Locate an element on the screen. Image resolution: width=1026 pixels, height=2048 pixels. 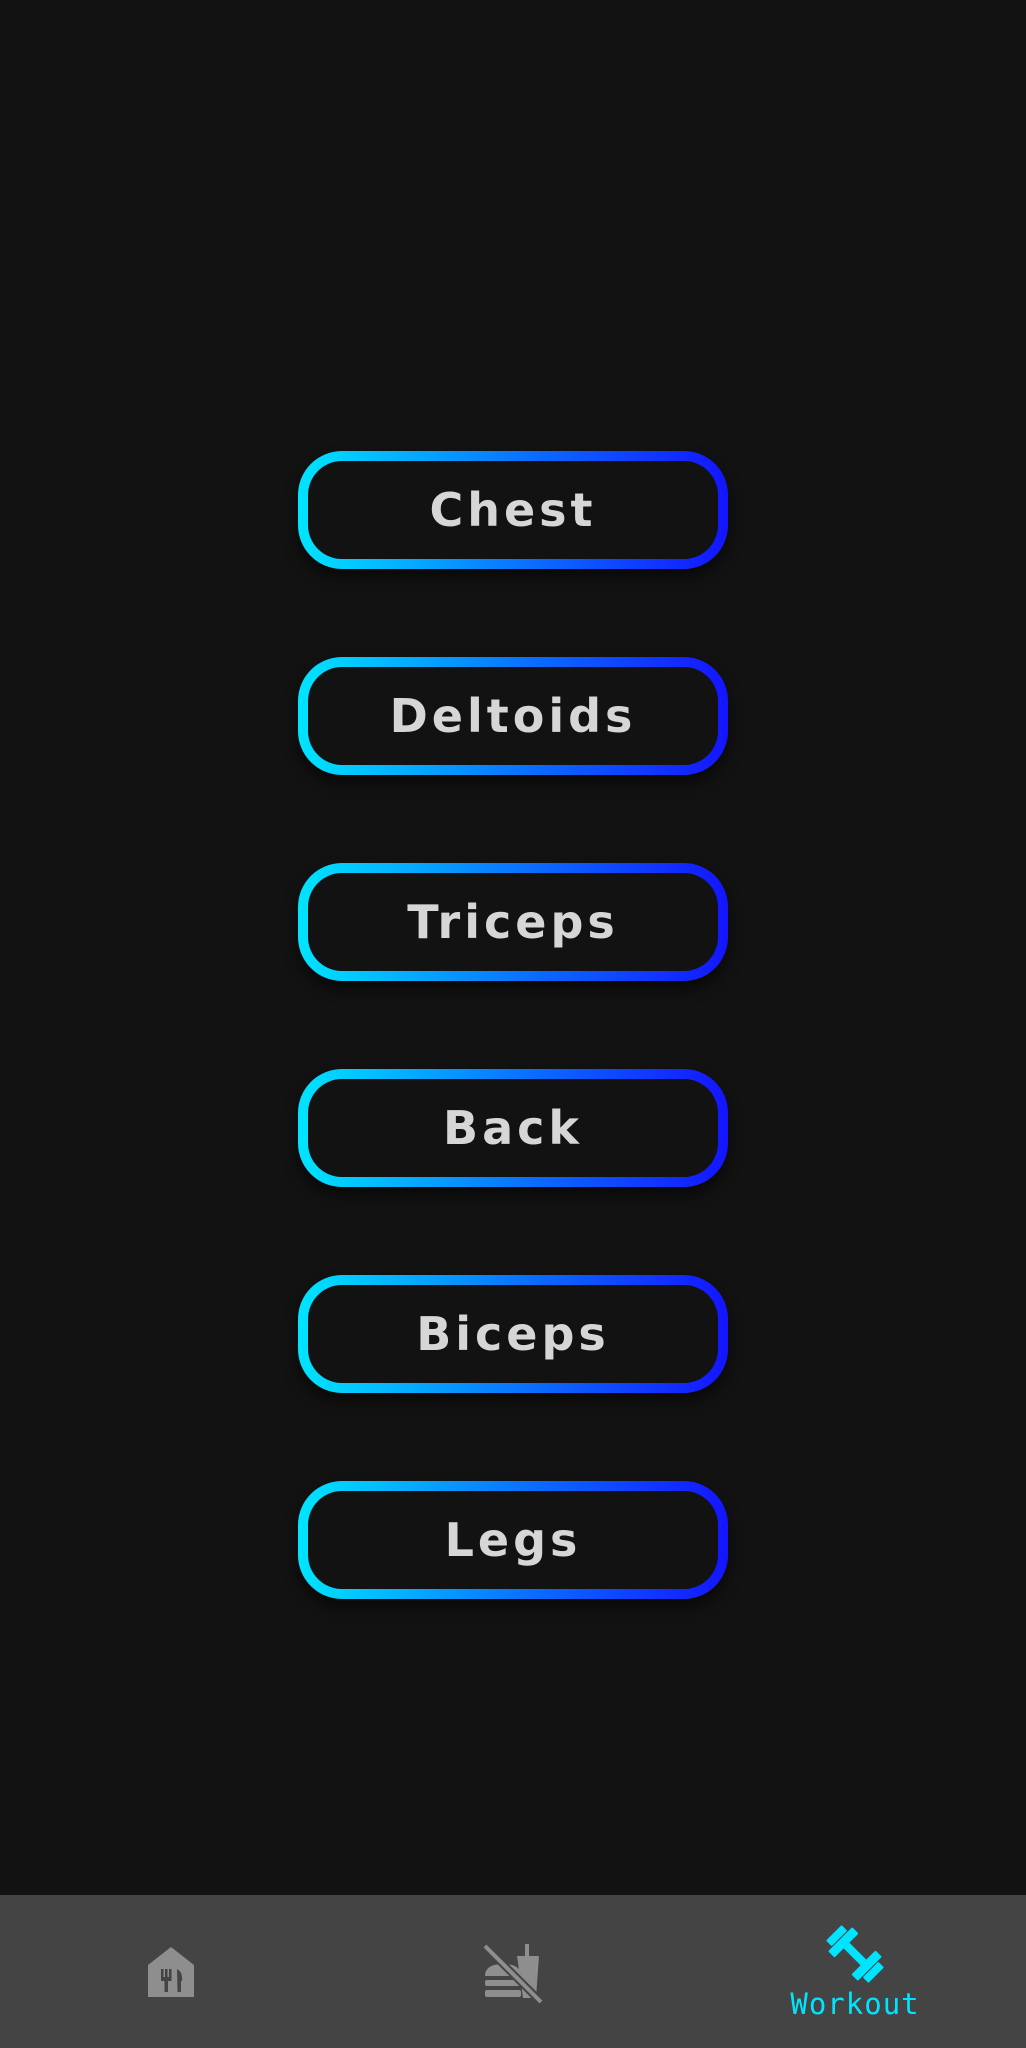
deltoids-button: Deltoids is located at coordinates (513, 716).